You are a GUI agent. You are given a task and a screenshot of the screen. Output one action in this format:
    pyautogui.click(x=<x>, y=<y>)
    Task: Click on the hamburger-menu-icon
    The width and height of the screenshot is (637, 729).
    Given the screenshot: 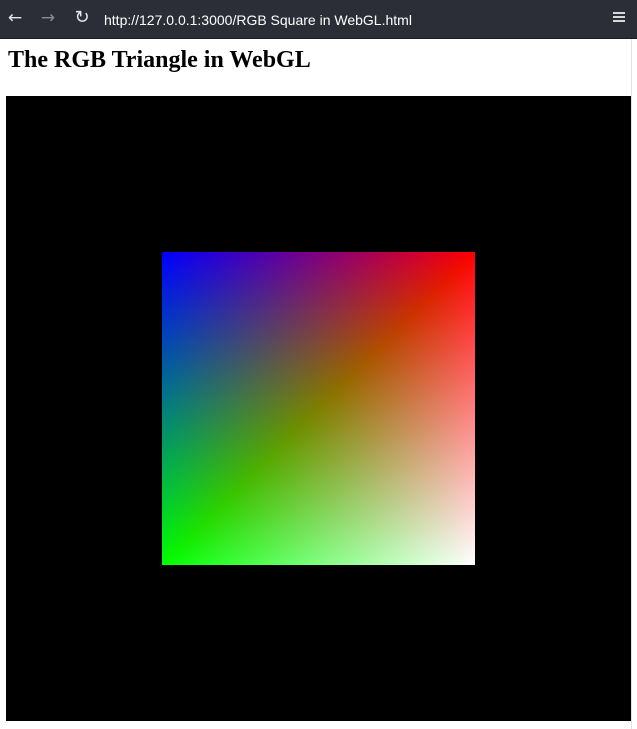 What is the action you would take?
    pyautogui.click(x=620, y=18)
    